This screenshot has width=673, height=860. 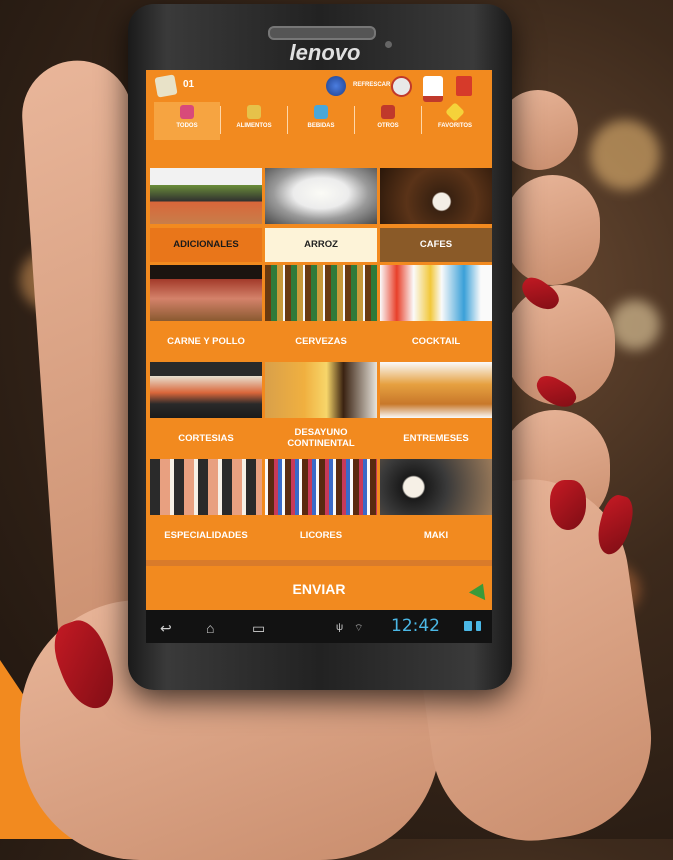 What do you see at coordinates (206, 293) in the screenshot?
I see `meat-board-photo` at bounding box center [206, 293].